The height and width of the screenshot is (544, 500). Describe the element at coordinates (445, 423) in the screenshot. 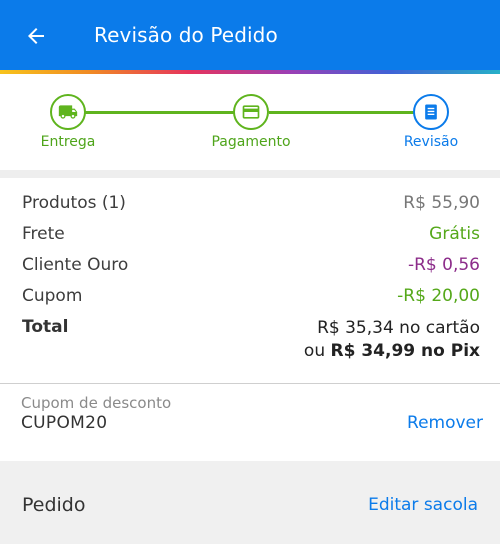

I see `remove-coupon-button: Remover` at that location.